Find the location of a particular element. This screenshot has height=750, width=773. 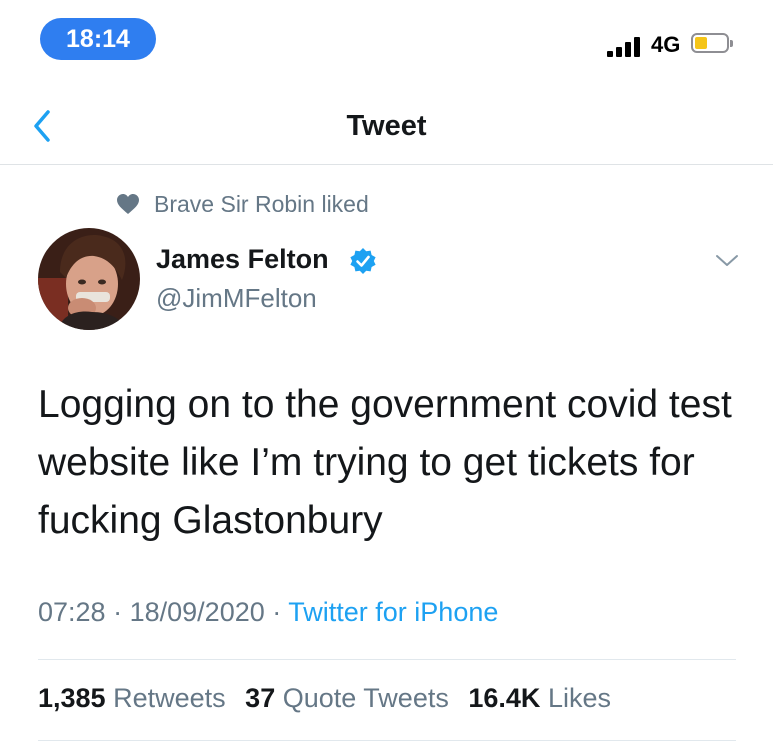

tweet-time: 07:28 is located at coordinates (72, 612).